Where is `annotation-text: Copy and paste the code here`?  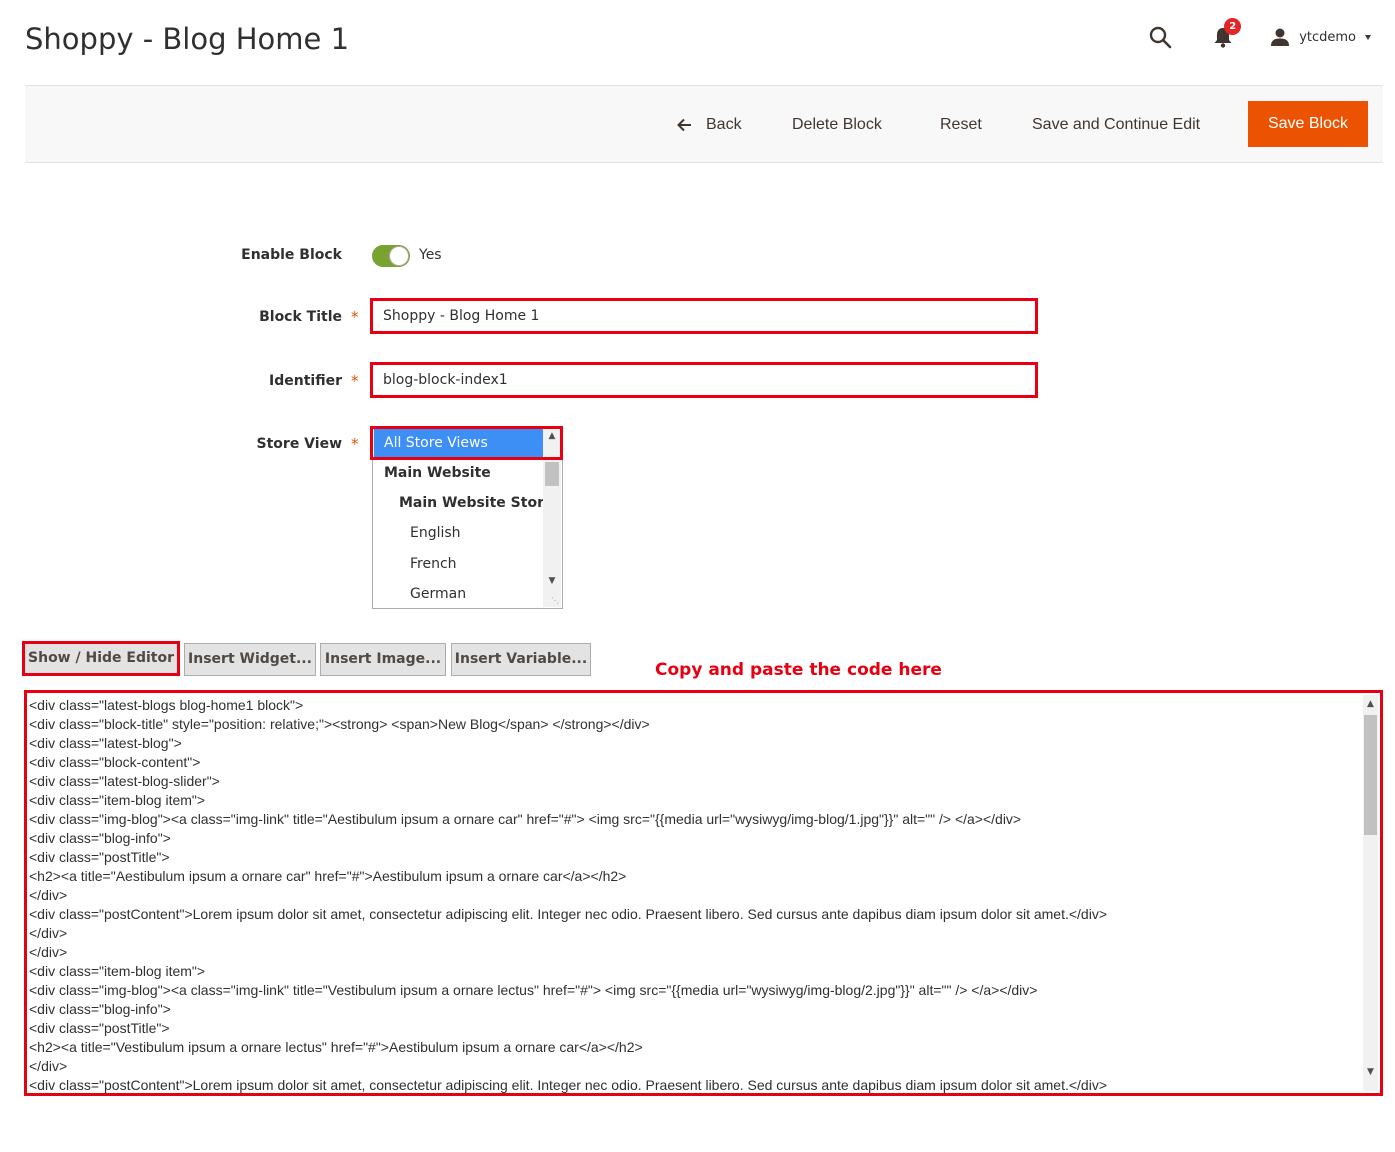
annotation-text: Copy and paste the code here is located at coordinates (798, 670).